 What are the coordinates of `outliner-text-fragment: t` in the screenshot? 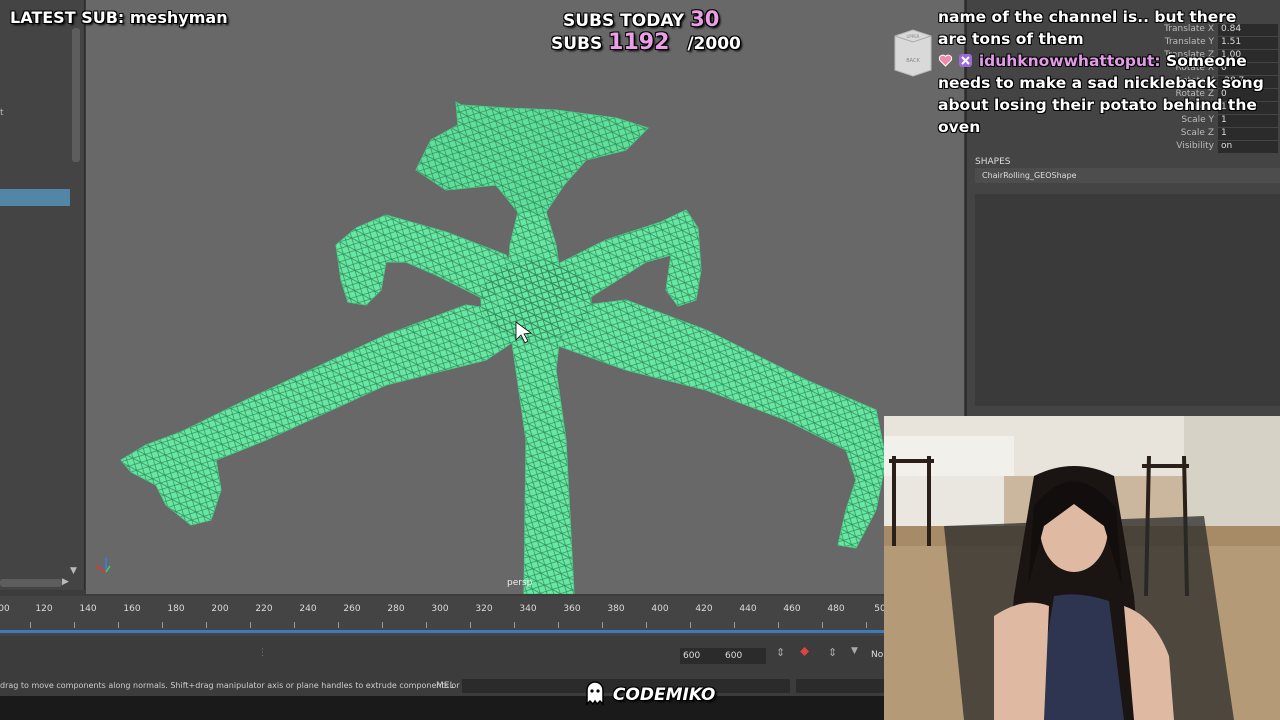 It's located at (2, 113).